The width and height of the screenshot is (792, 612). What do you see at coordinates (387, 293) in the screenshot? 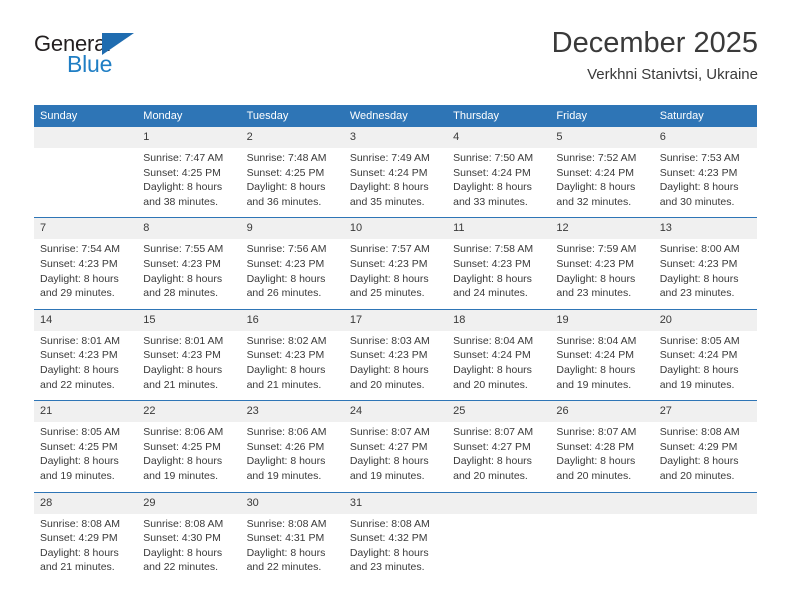
I see `daylight-text: and 25 minutes.` at bounding box center [387, 293].